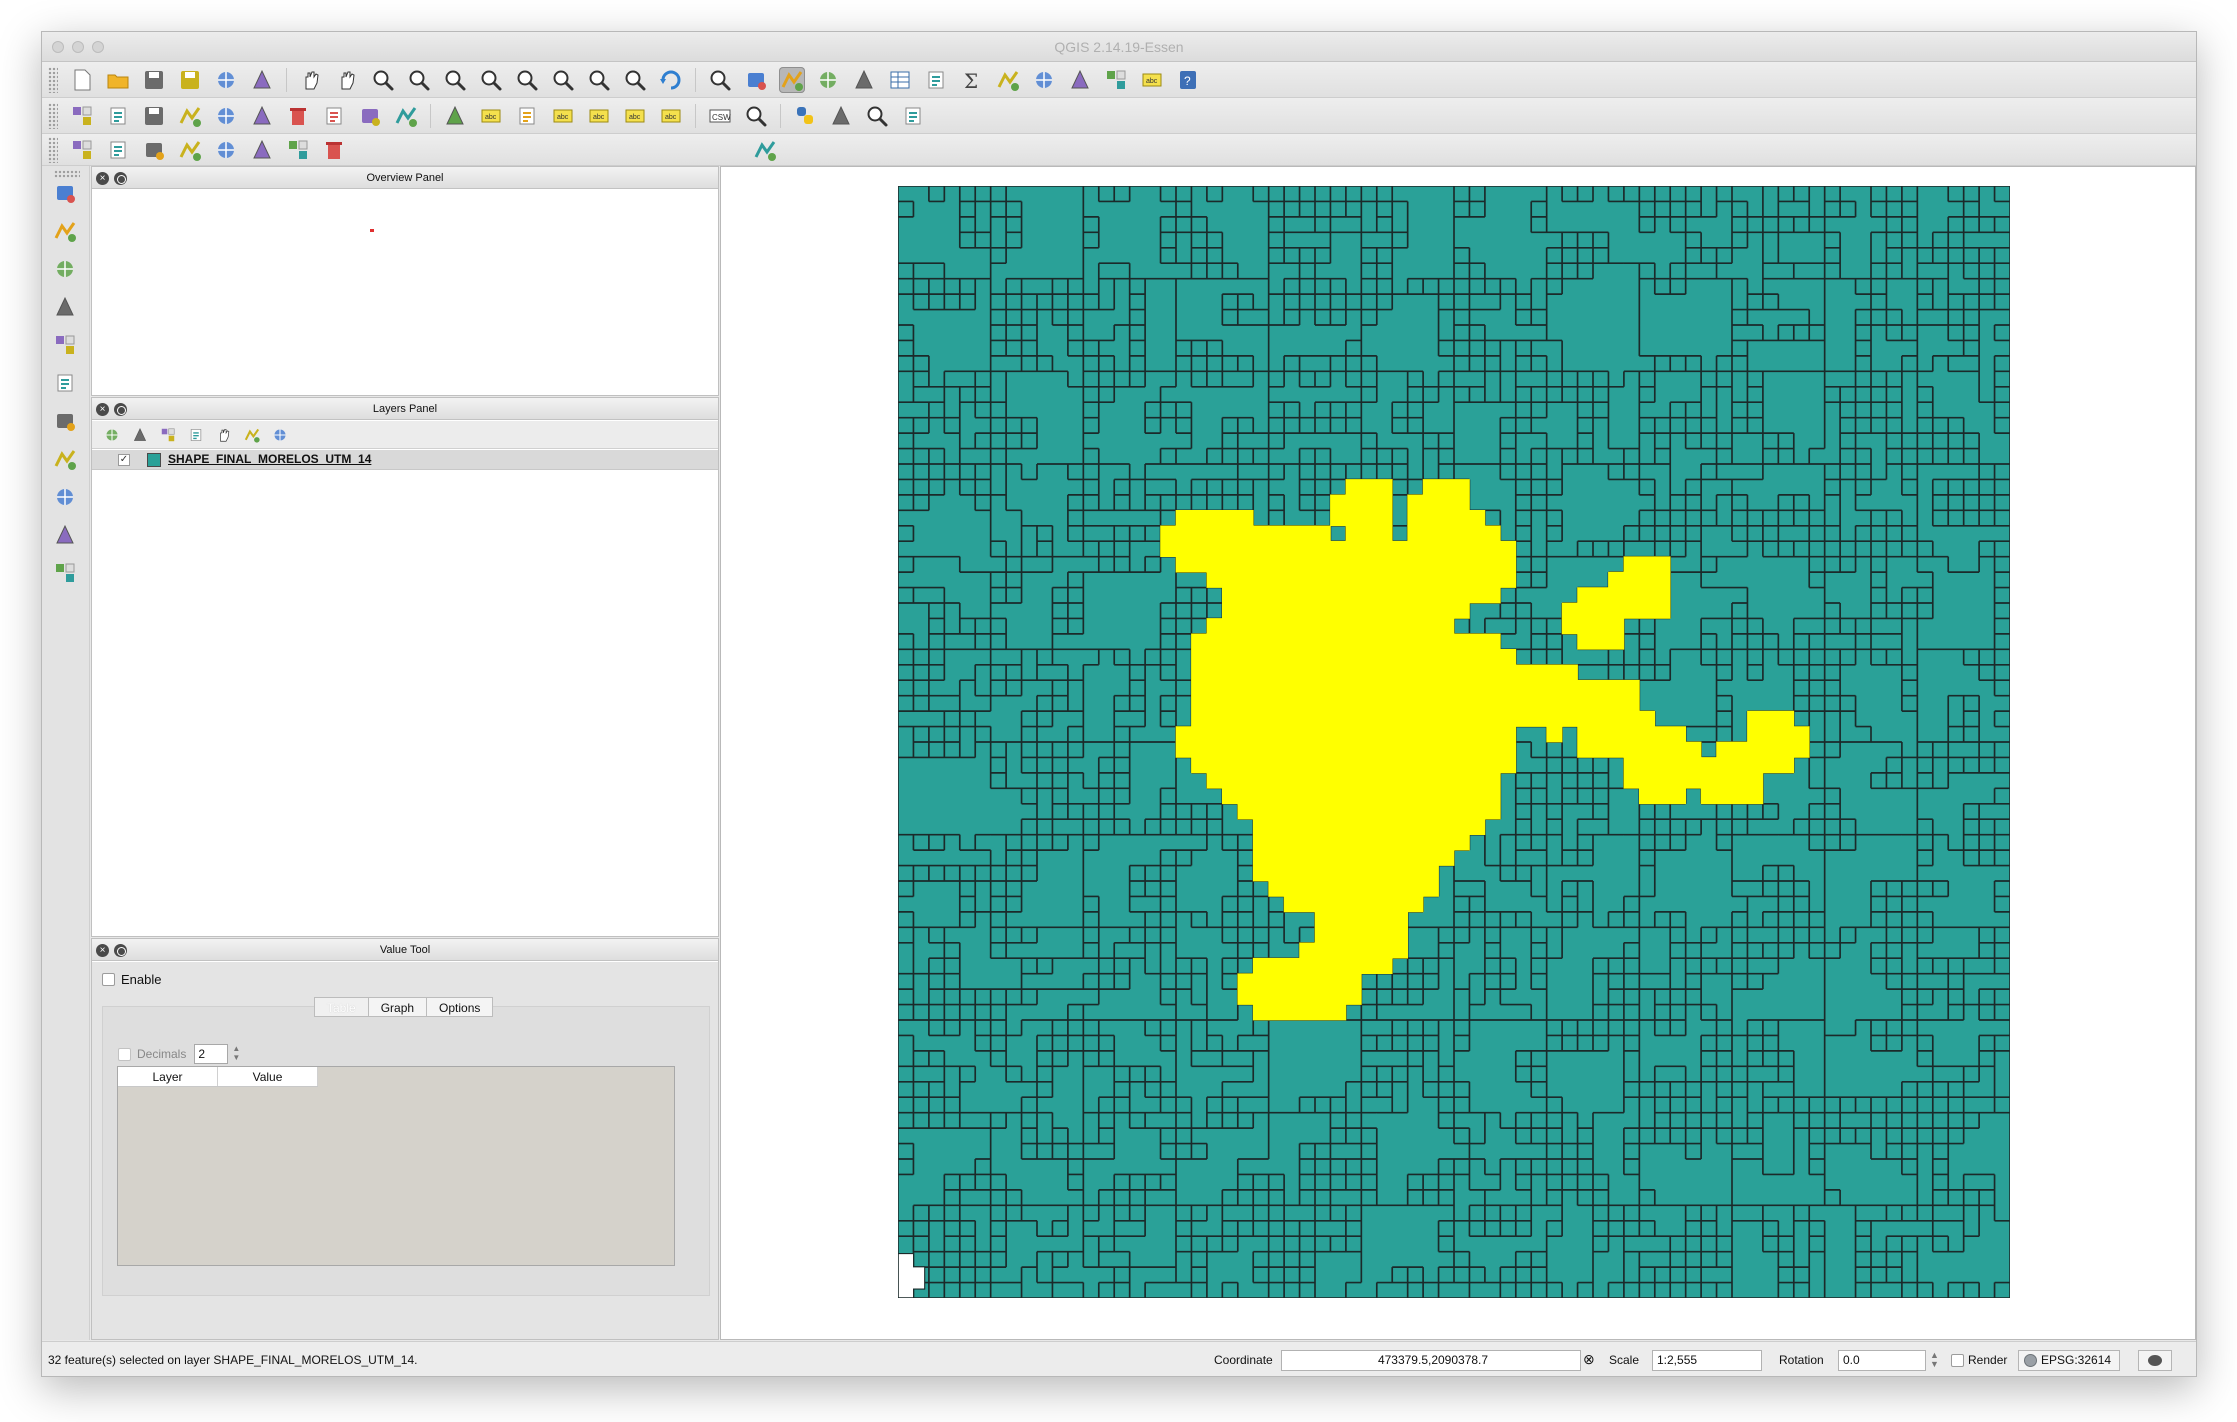  Describe the element at coordinates (563, 80) in the screenshot. I see `zoom-layer-icon` at that location.